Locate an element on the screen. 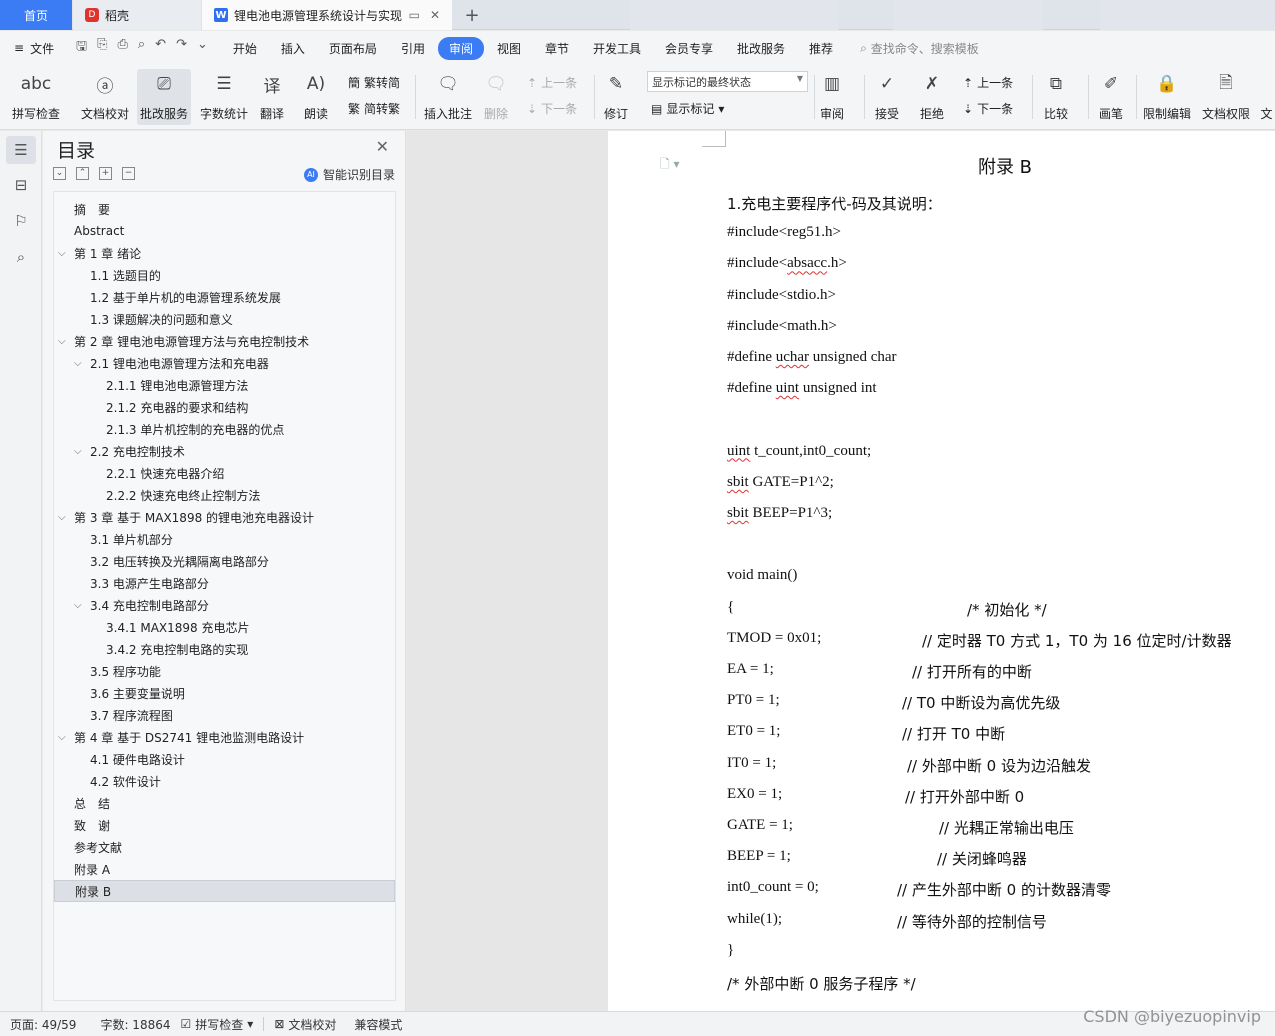 The width and height of the screenshot is (1275, 1036). toc-item: 1.1 选题目的 is located at coordinates (224, 275).